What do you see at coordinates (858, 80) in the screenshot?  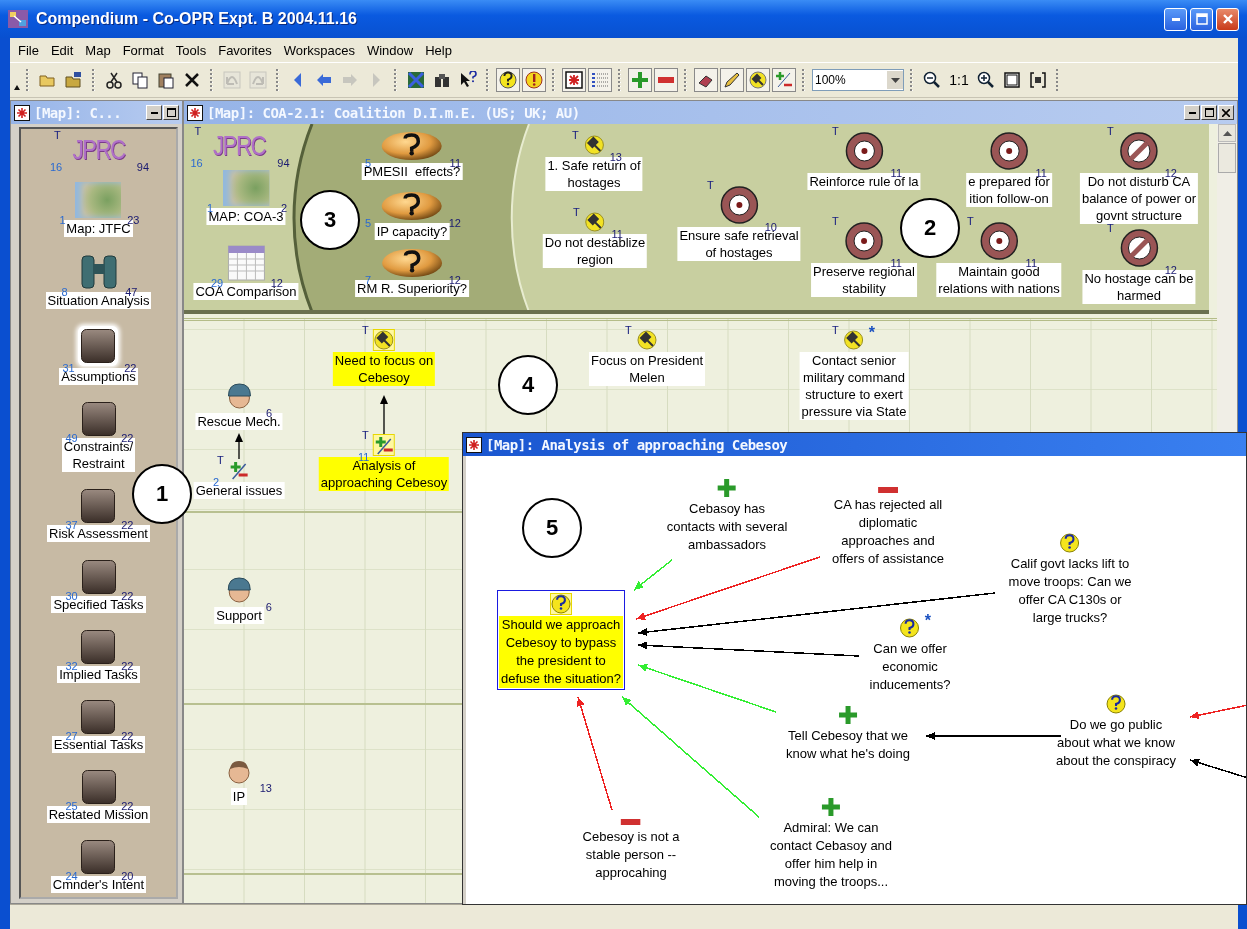 I see `zoom-dropdown: 100%` at bounding box center [858, 80].